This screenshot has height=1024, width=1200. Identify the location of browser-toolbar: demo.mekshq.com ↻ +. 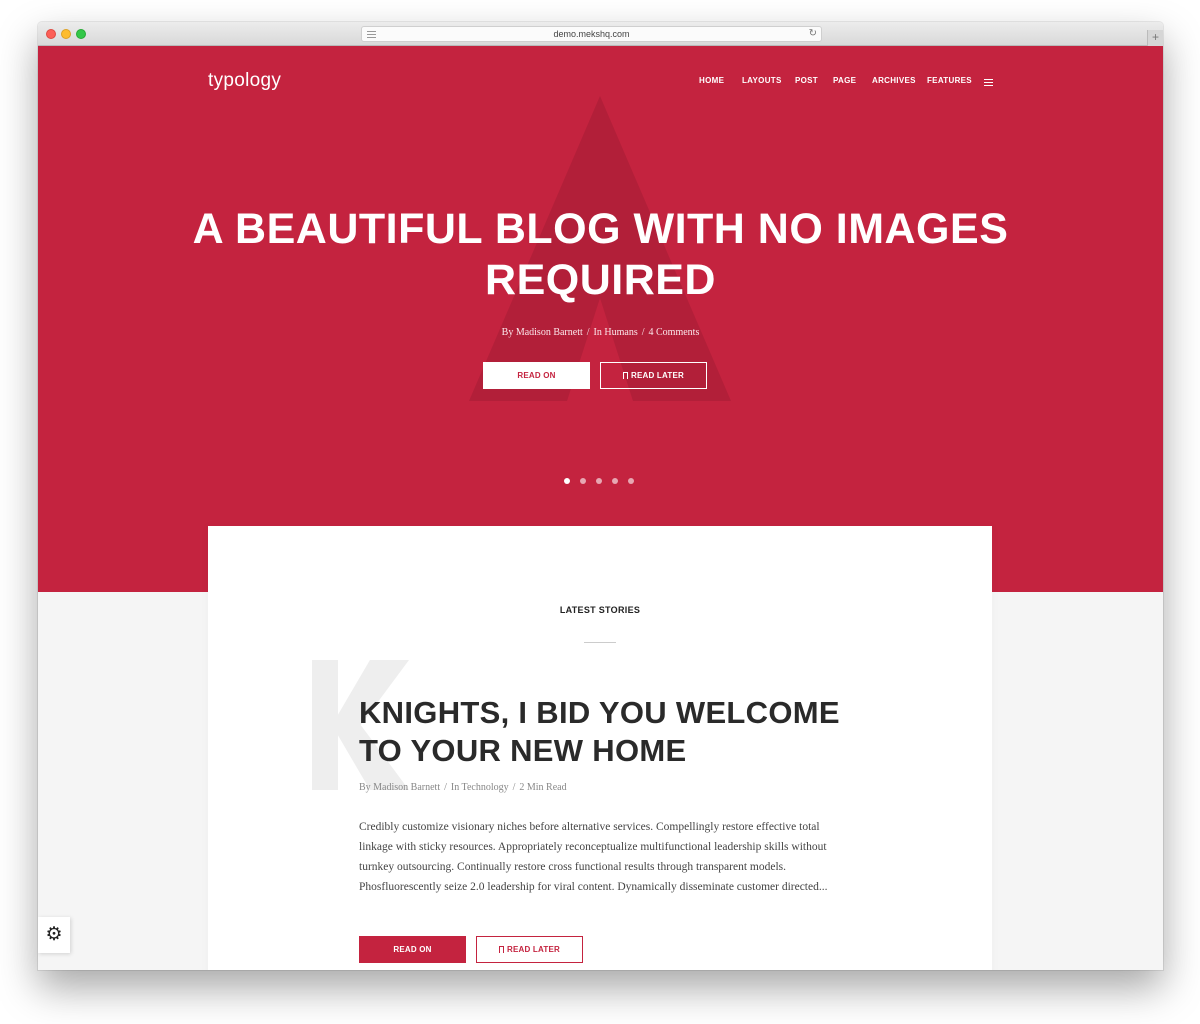
(600, 34).